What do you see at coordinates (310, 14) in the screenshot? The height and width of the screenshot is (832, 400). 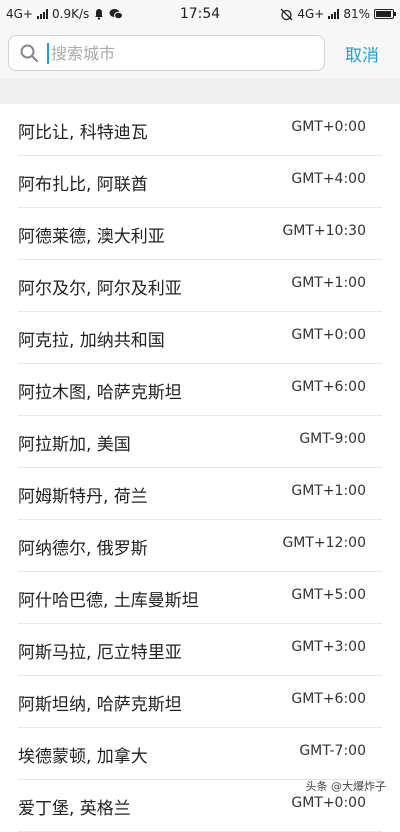 I see `network-type-right: 4G+` at bounding box center [310, 14].